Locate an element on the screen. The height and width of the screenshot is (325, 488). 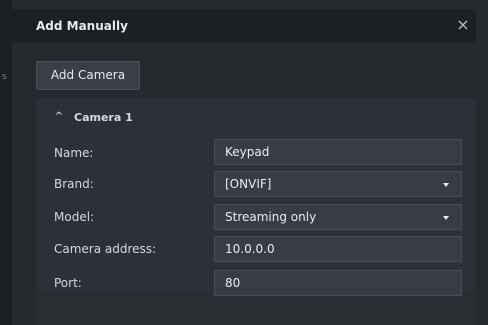
brand-selected-value: [ONVIF] is located at coordinates (248, 184).